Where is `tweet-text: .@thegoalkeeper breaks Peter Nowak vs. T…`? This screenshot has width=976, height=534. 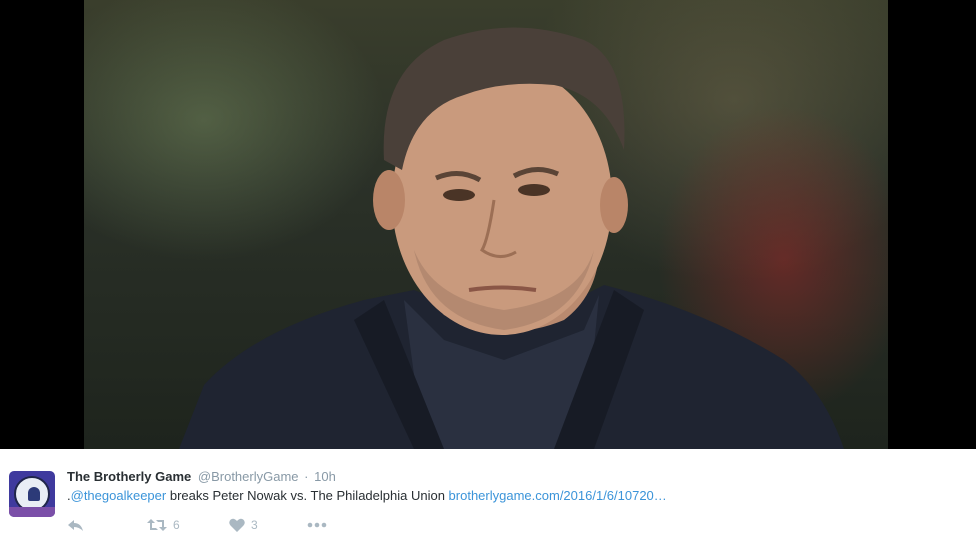
tweet-text: .@thegoalkeeper breaks Peter Nowak vs. T… is located at coordinates (367, 496).